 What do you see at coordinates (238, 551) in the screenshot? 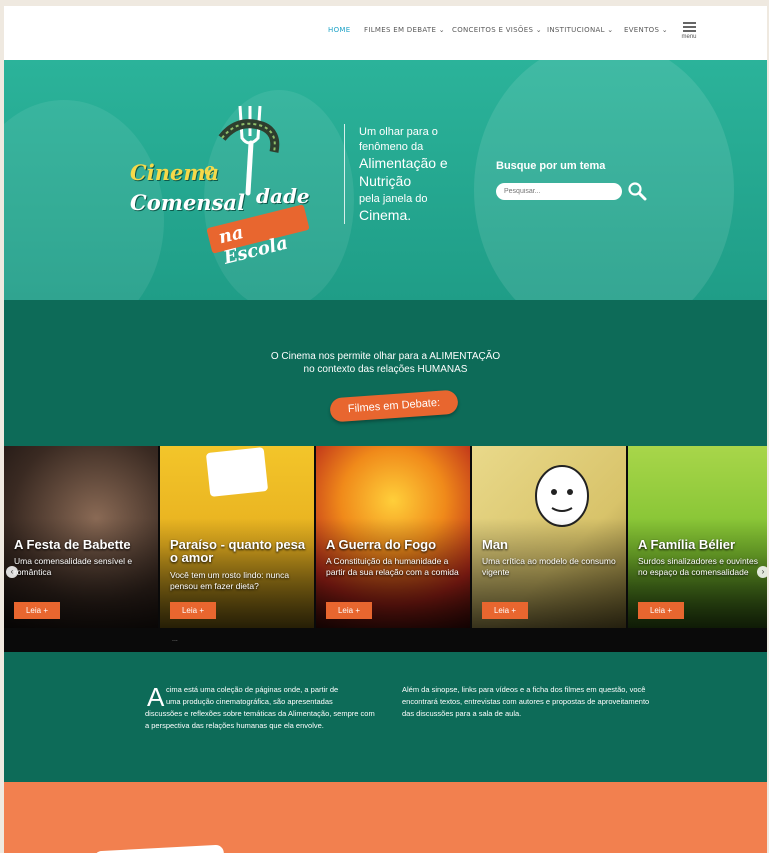
I see `card-title: Paraíso - quanto pesa o amor` at bounding box center [238, 551].